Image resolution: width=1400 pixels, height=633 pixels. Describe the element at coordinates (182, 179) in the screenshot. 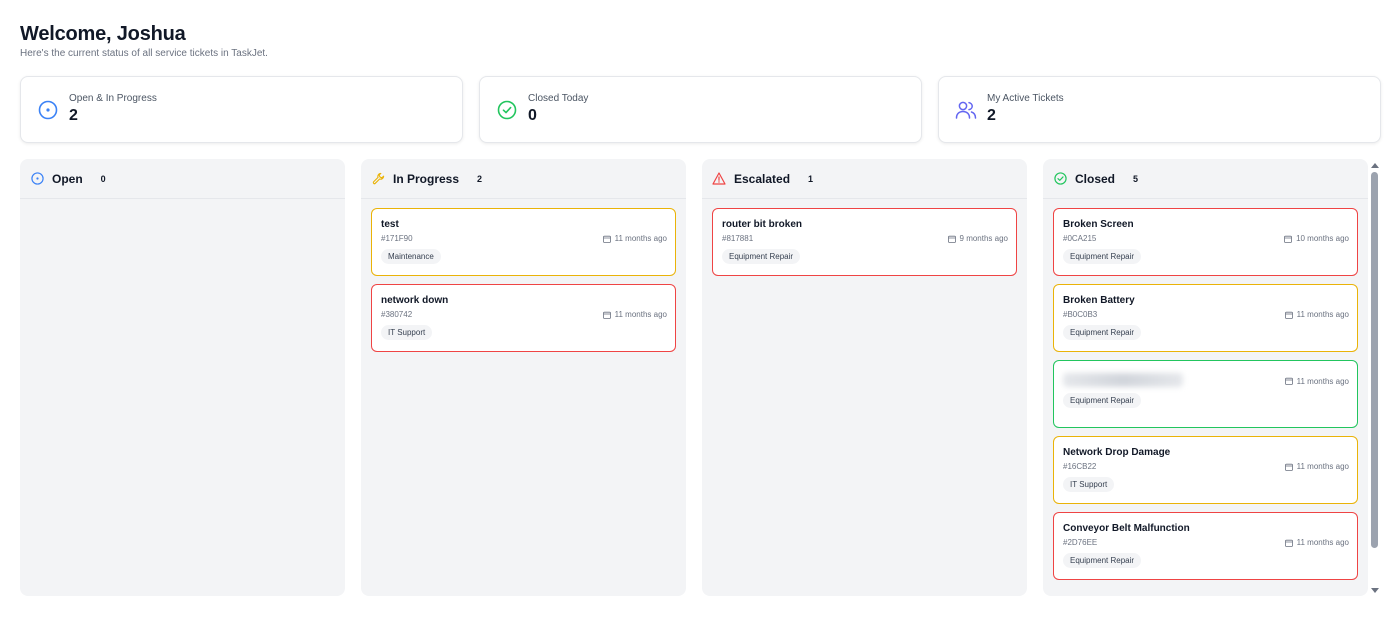

I see `column-header: Open 0` at that location.